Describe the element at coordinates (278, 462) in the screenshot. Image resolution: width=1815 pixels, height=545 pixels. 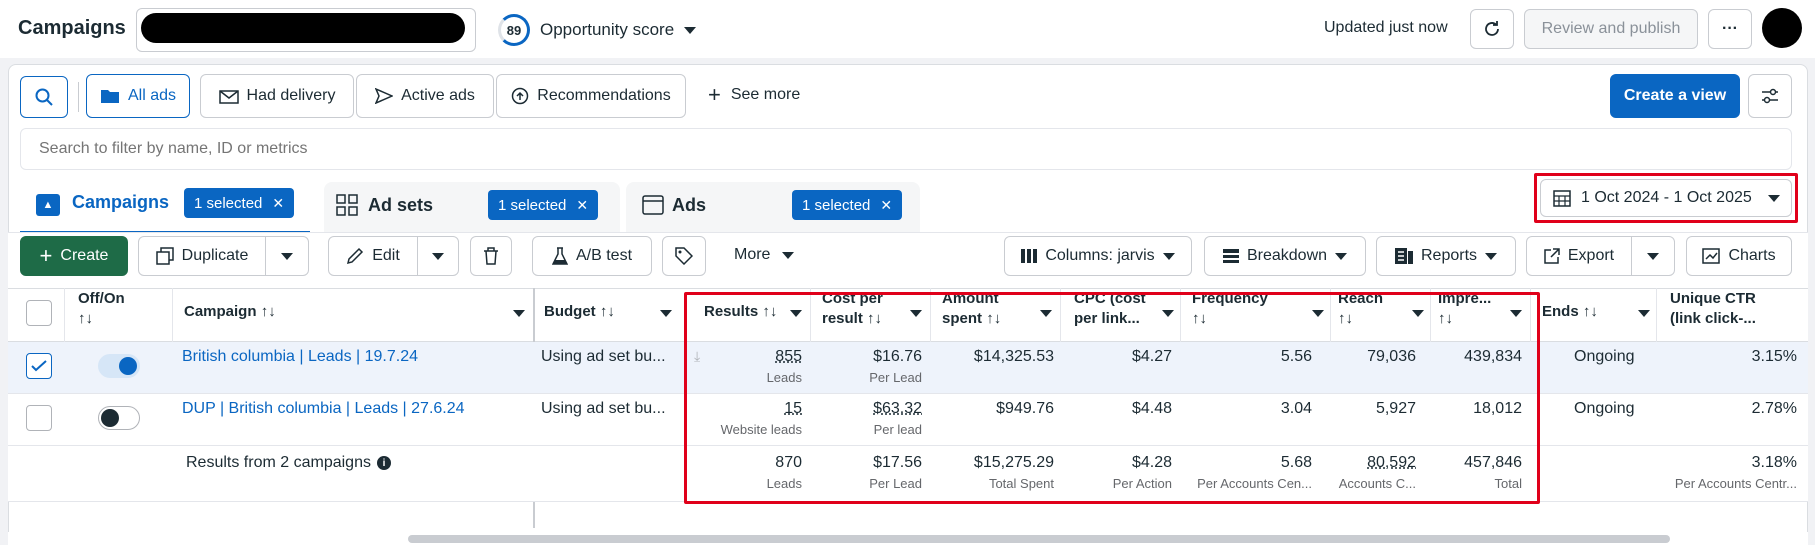
I see `totals-label-text: Results from 2 campaigns` at that location.